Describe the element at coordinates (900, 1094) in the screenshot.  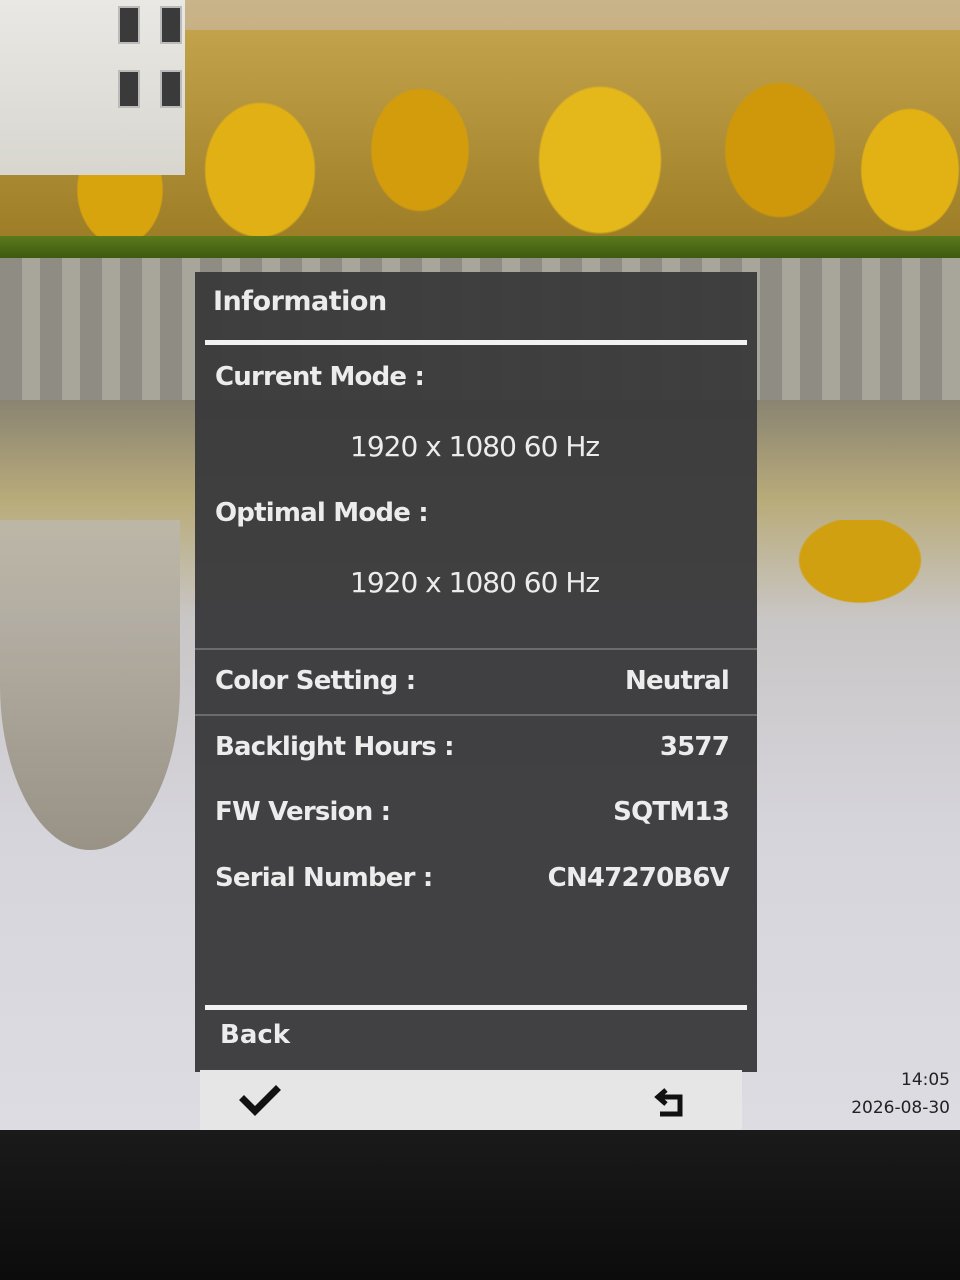
I see `taskbar-clock: 14:05 2026-08-30` at that location.